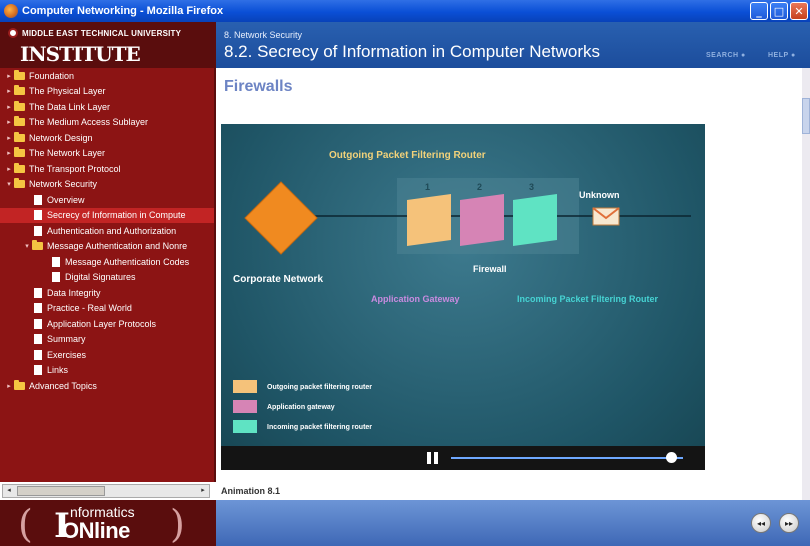 The image size is (810, 546). Describe the element at coordinates (107, 231) in the screenshot. I see `tree-item: Authentication and Authorization` at that location.